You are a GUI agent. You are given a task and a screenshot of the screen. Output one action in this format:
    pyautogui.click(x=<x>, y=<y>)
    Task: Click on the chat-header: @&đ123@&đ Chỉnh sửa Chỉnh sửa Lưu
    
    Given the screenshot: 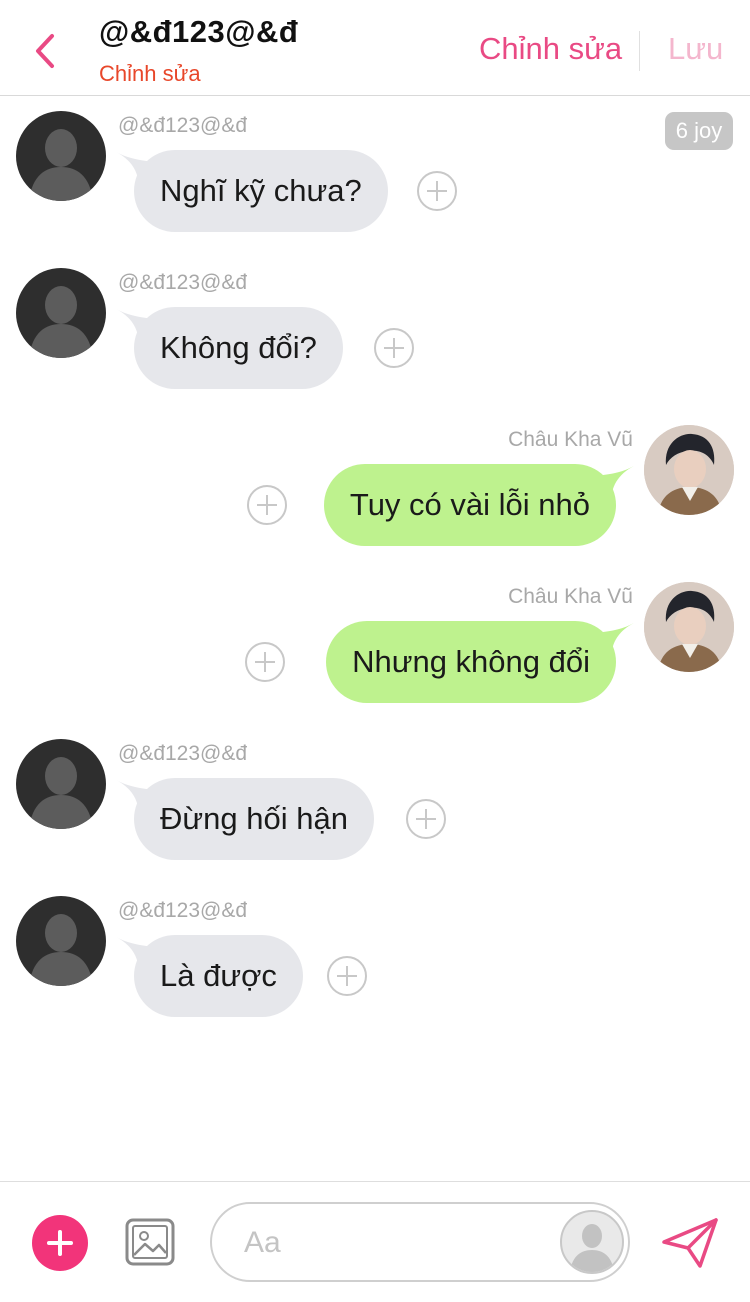 What is the action you would take?
    pyautogui.click(x=375, y=48)
    